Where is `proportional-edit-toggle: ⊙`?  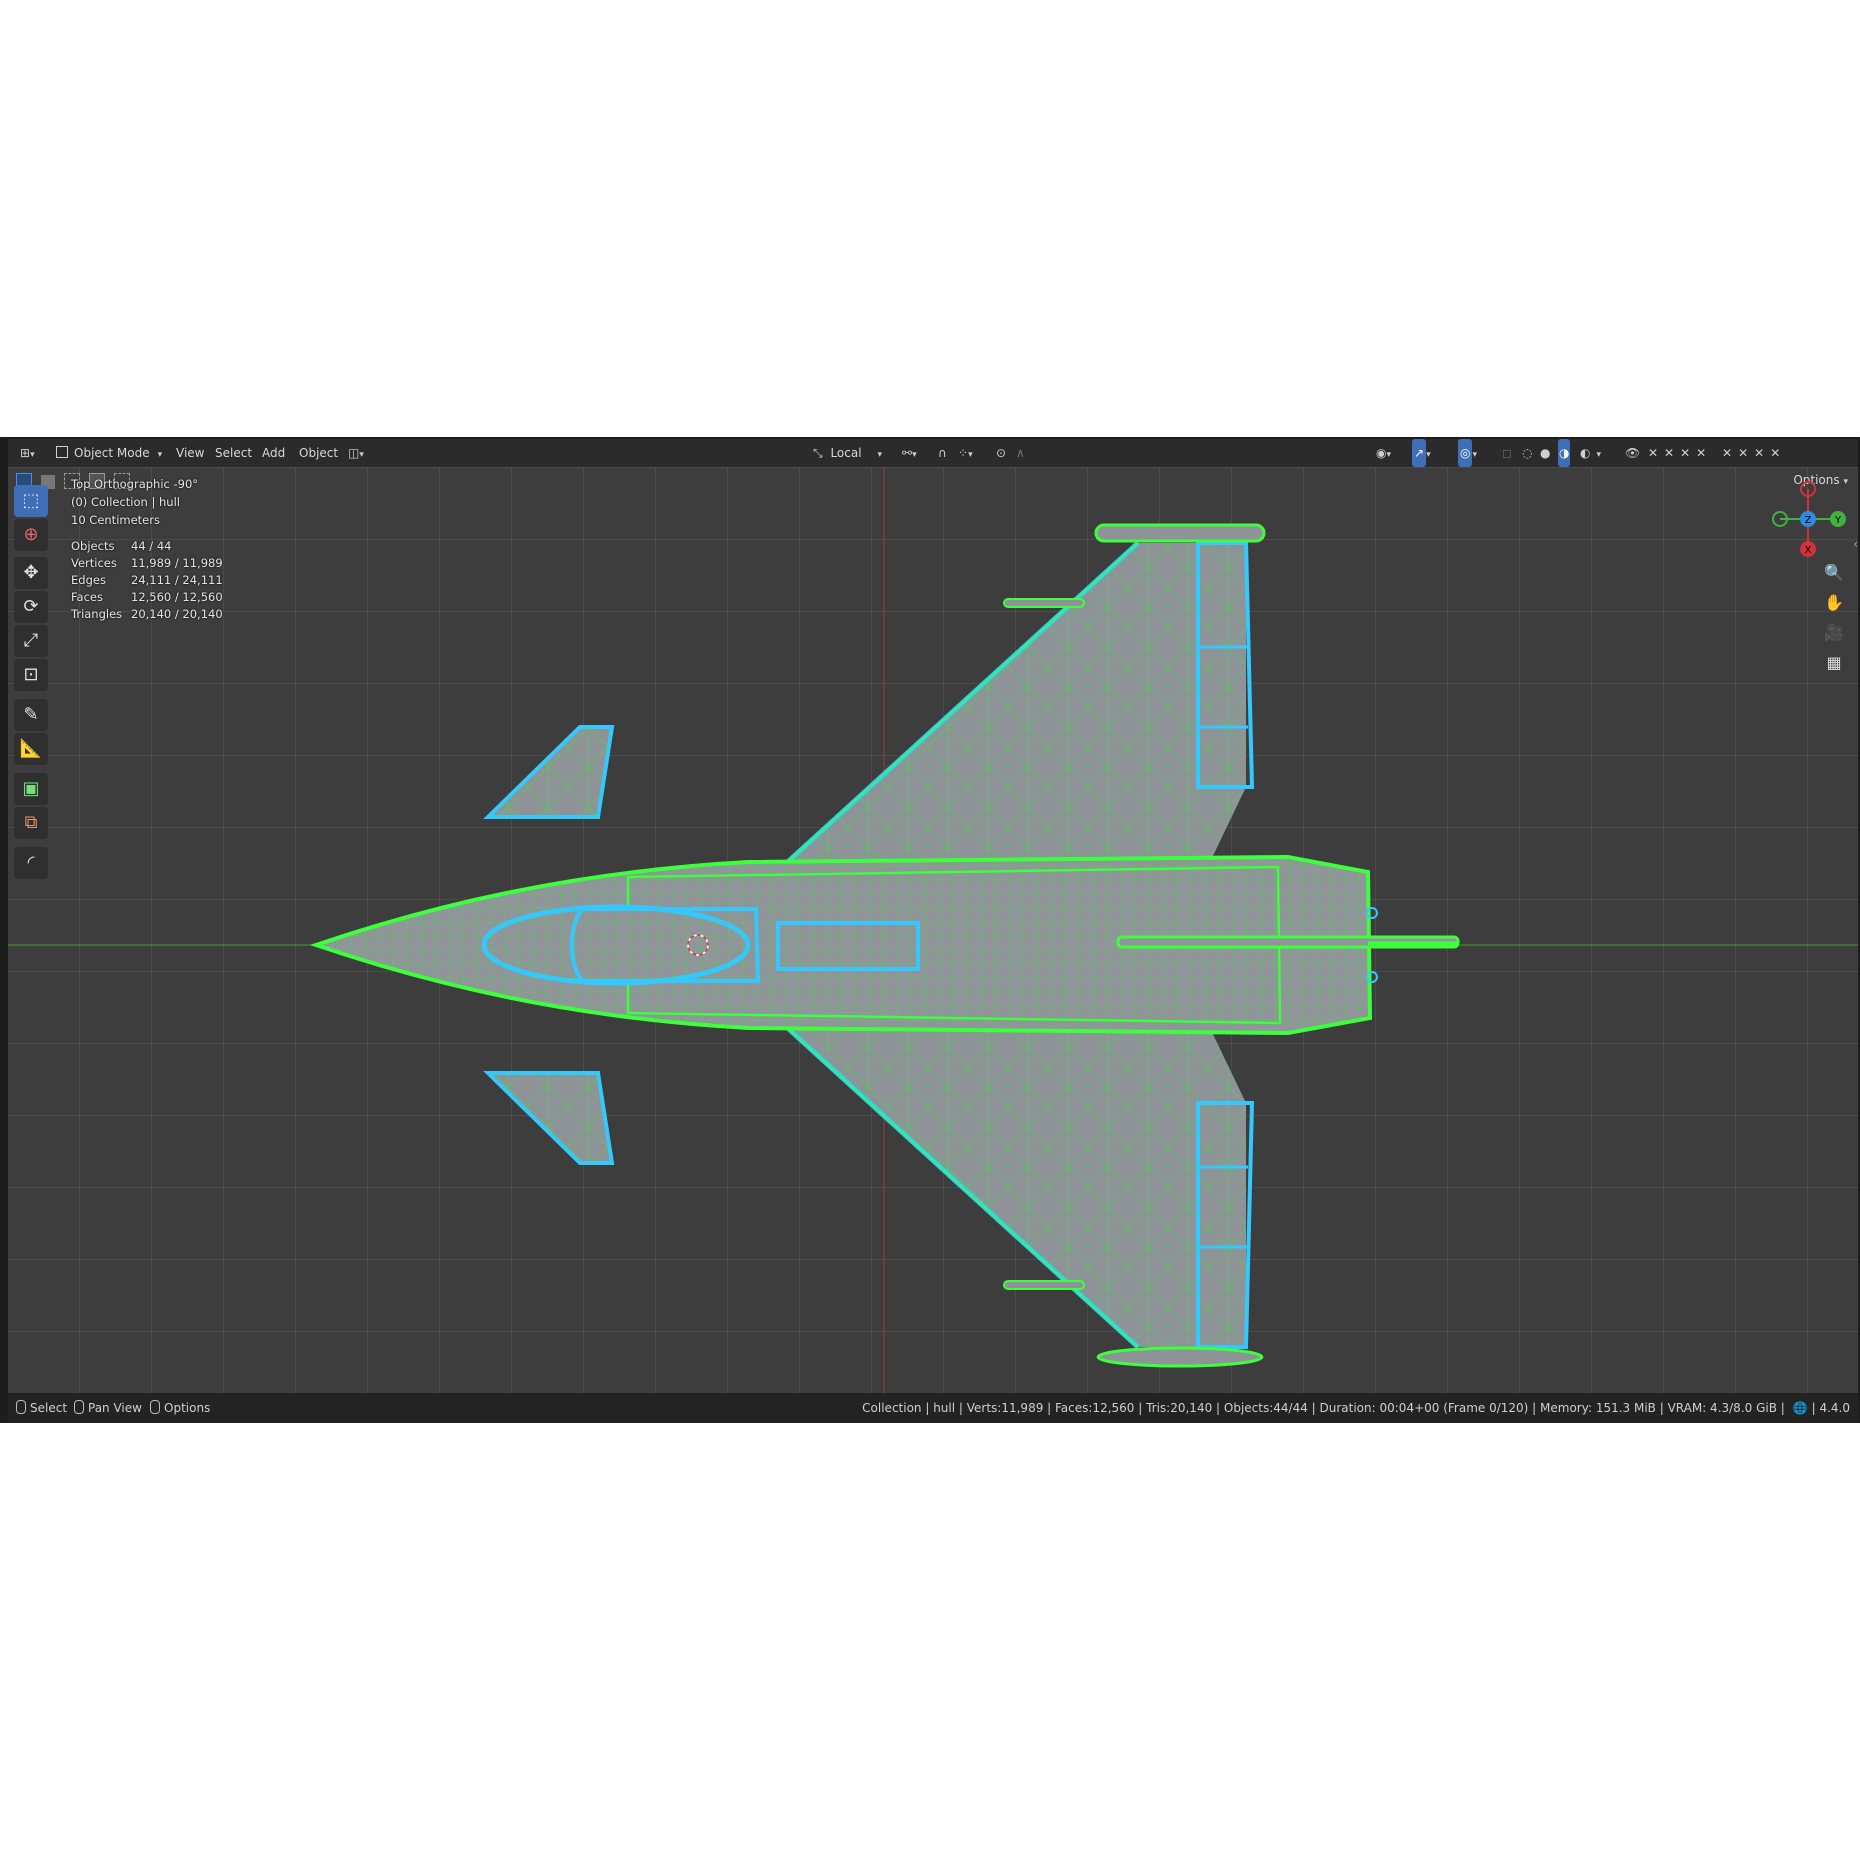
proportional-edit-toggle: ⊙ is located at coordinates (1001, 453).